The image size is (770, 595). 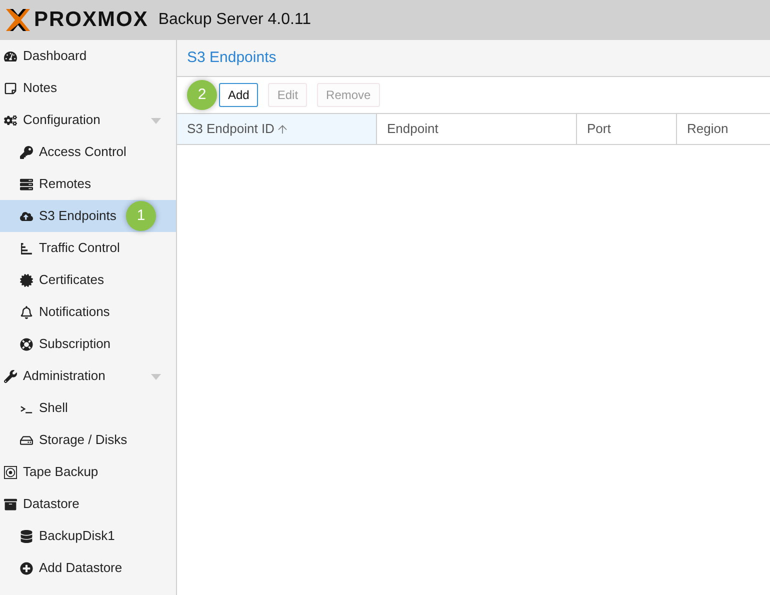 What do you see at coordinates (10, 472) in the screenshot?
I see `disc-icon` at bounding box center [10, 472].